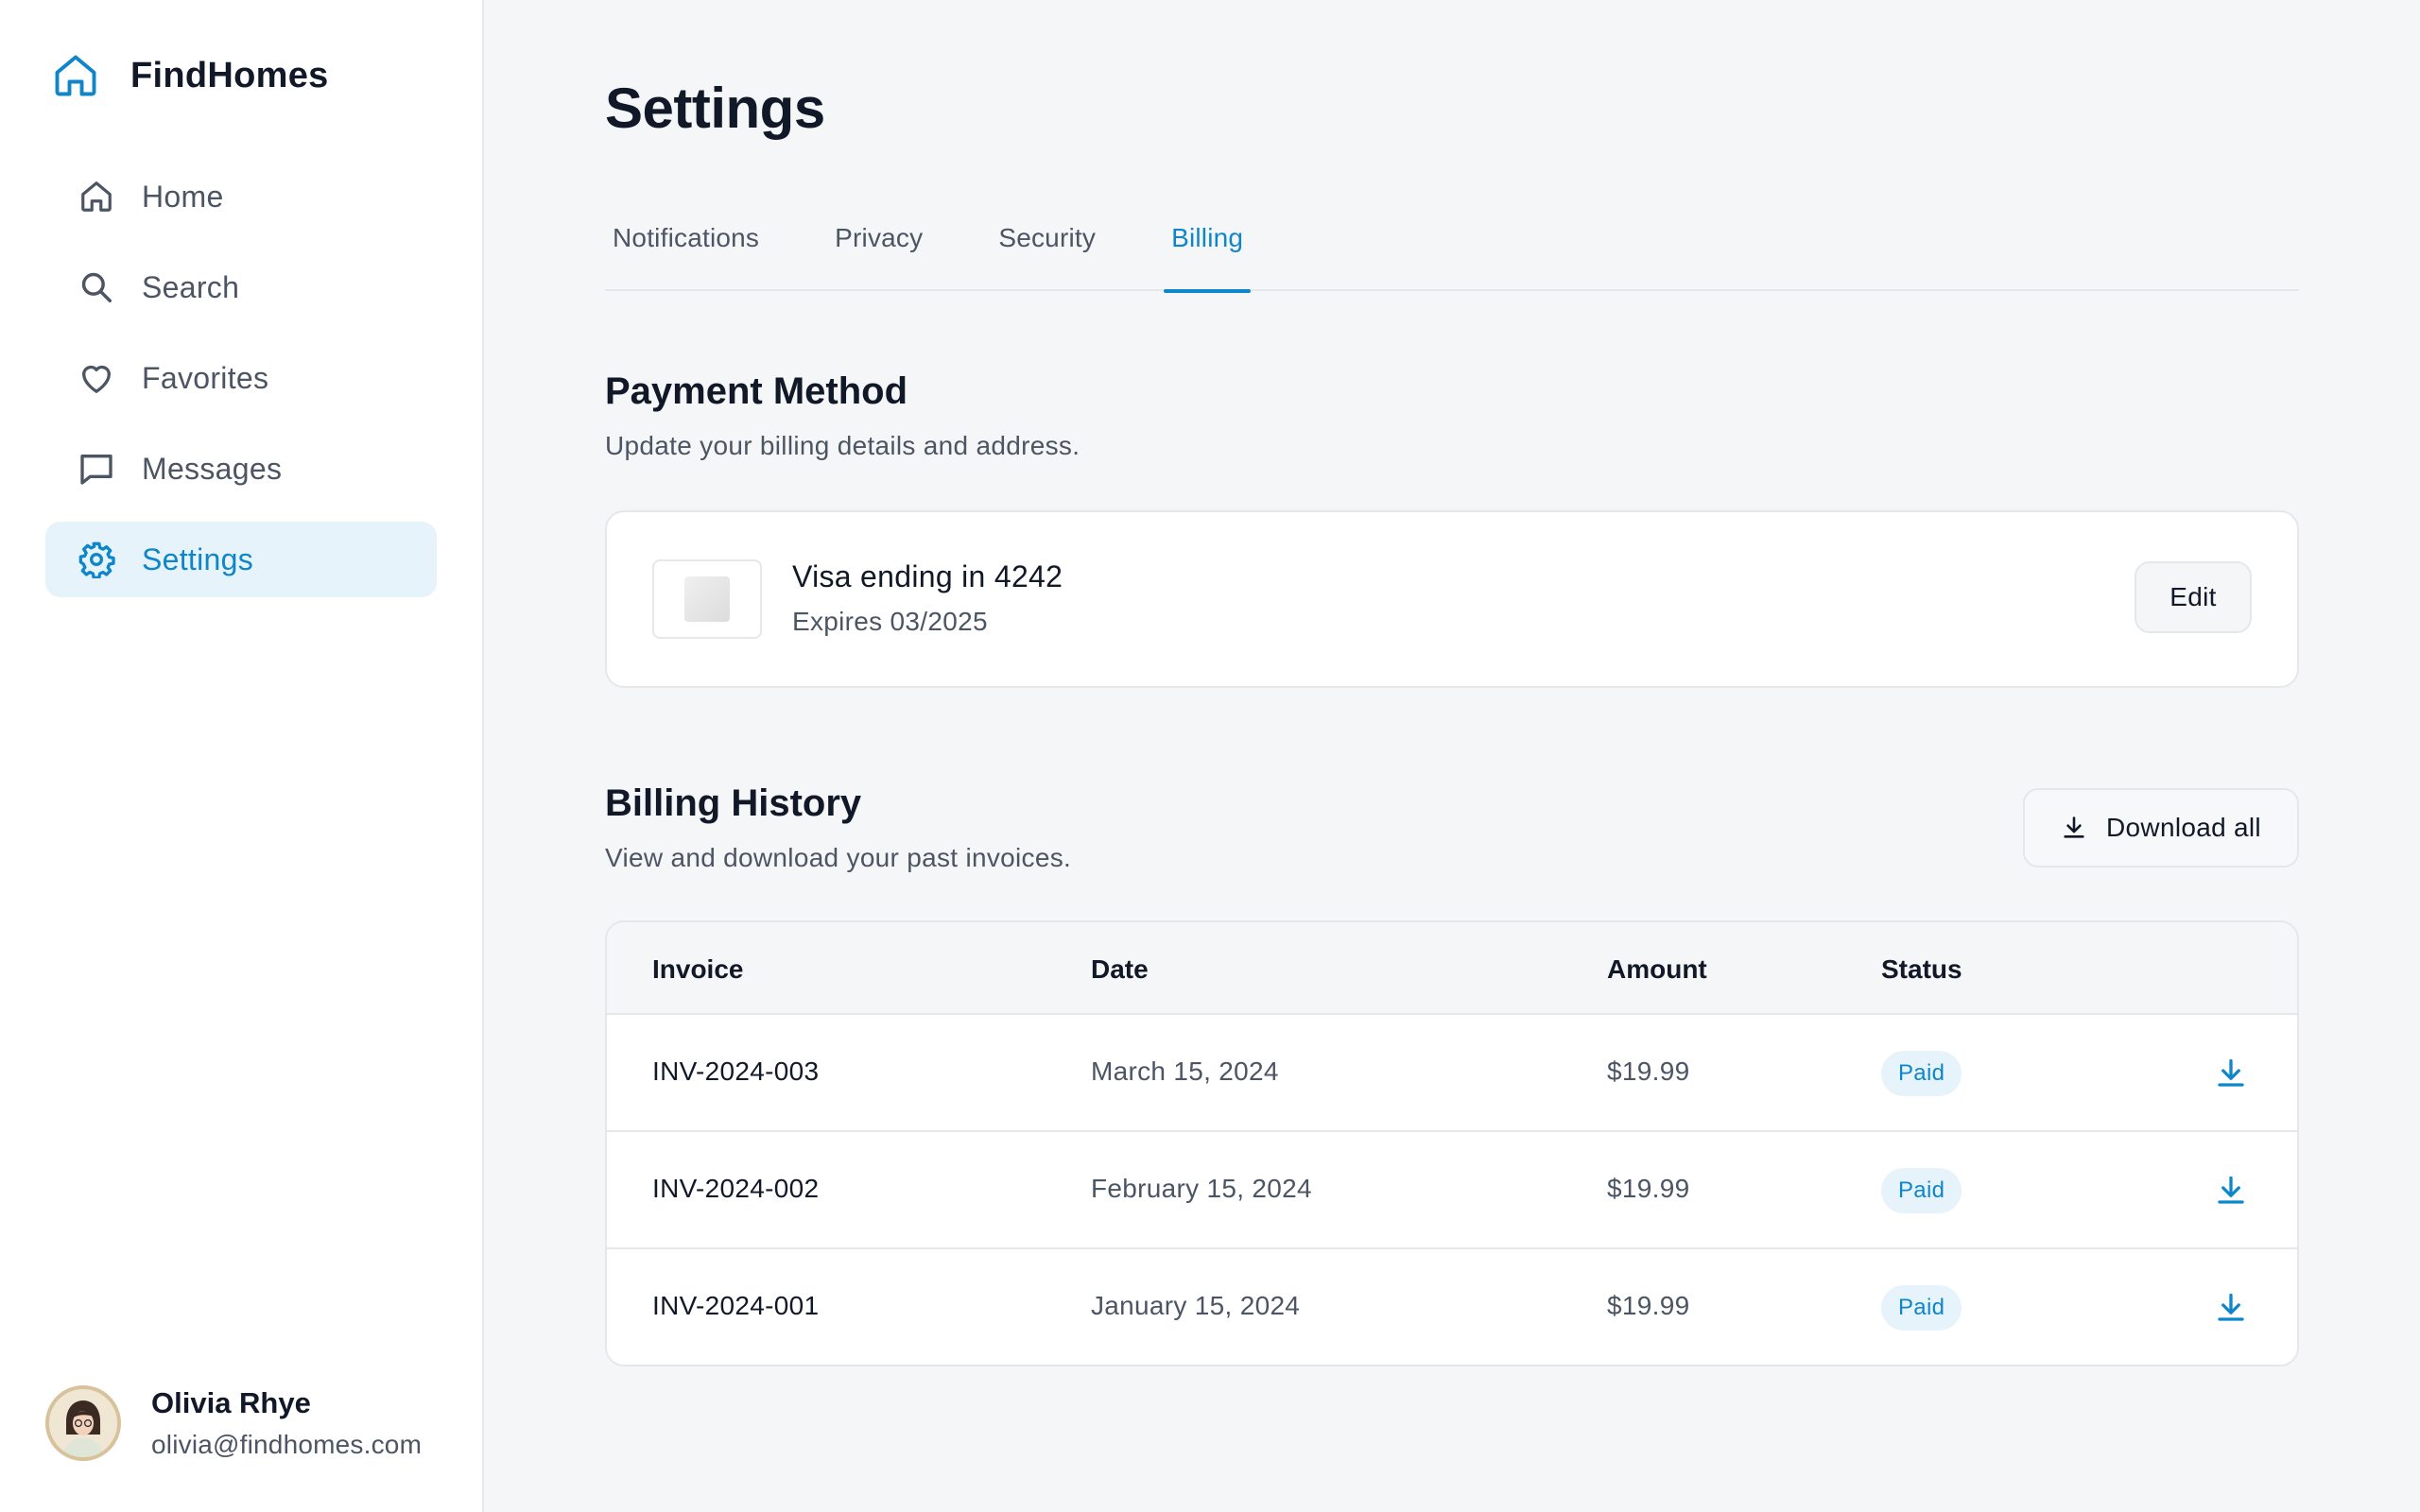 The width and height of the screenshot is (2420, 1512). I want to click on billing-history-title: Billing History, so click(733, 803).